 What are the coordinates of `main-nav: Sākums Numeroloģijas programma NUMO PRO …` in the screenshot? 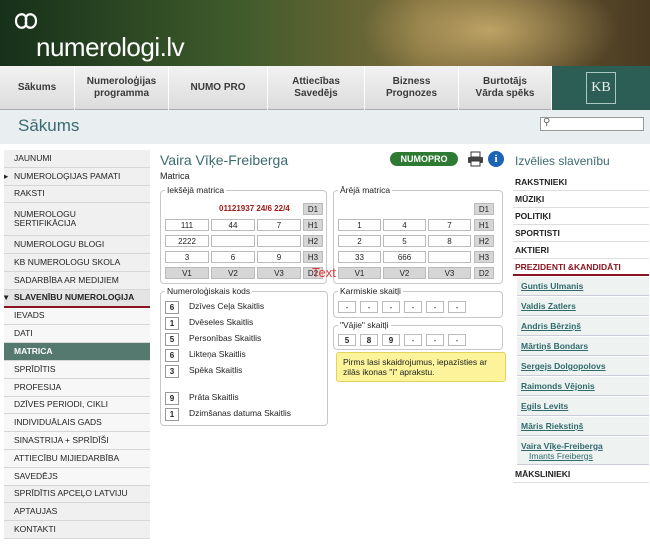 It's located at (325, 88).